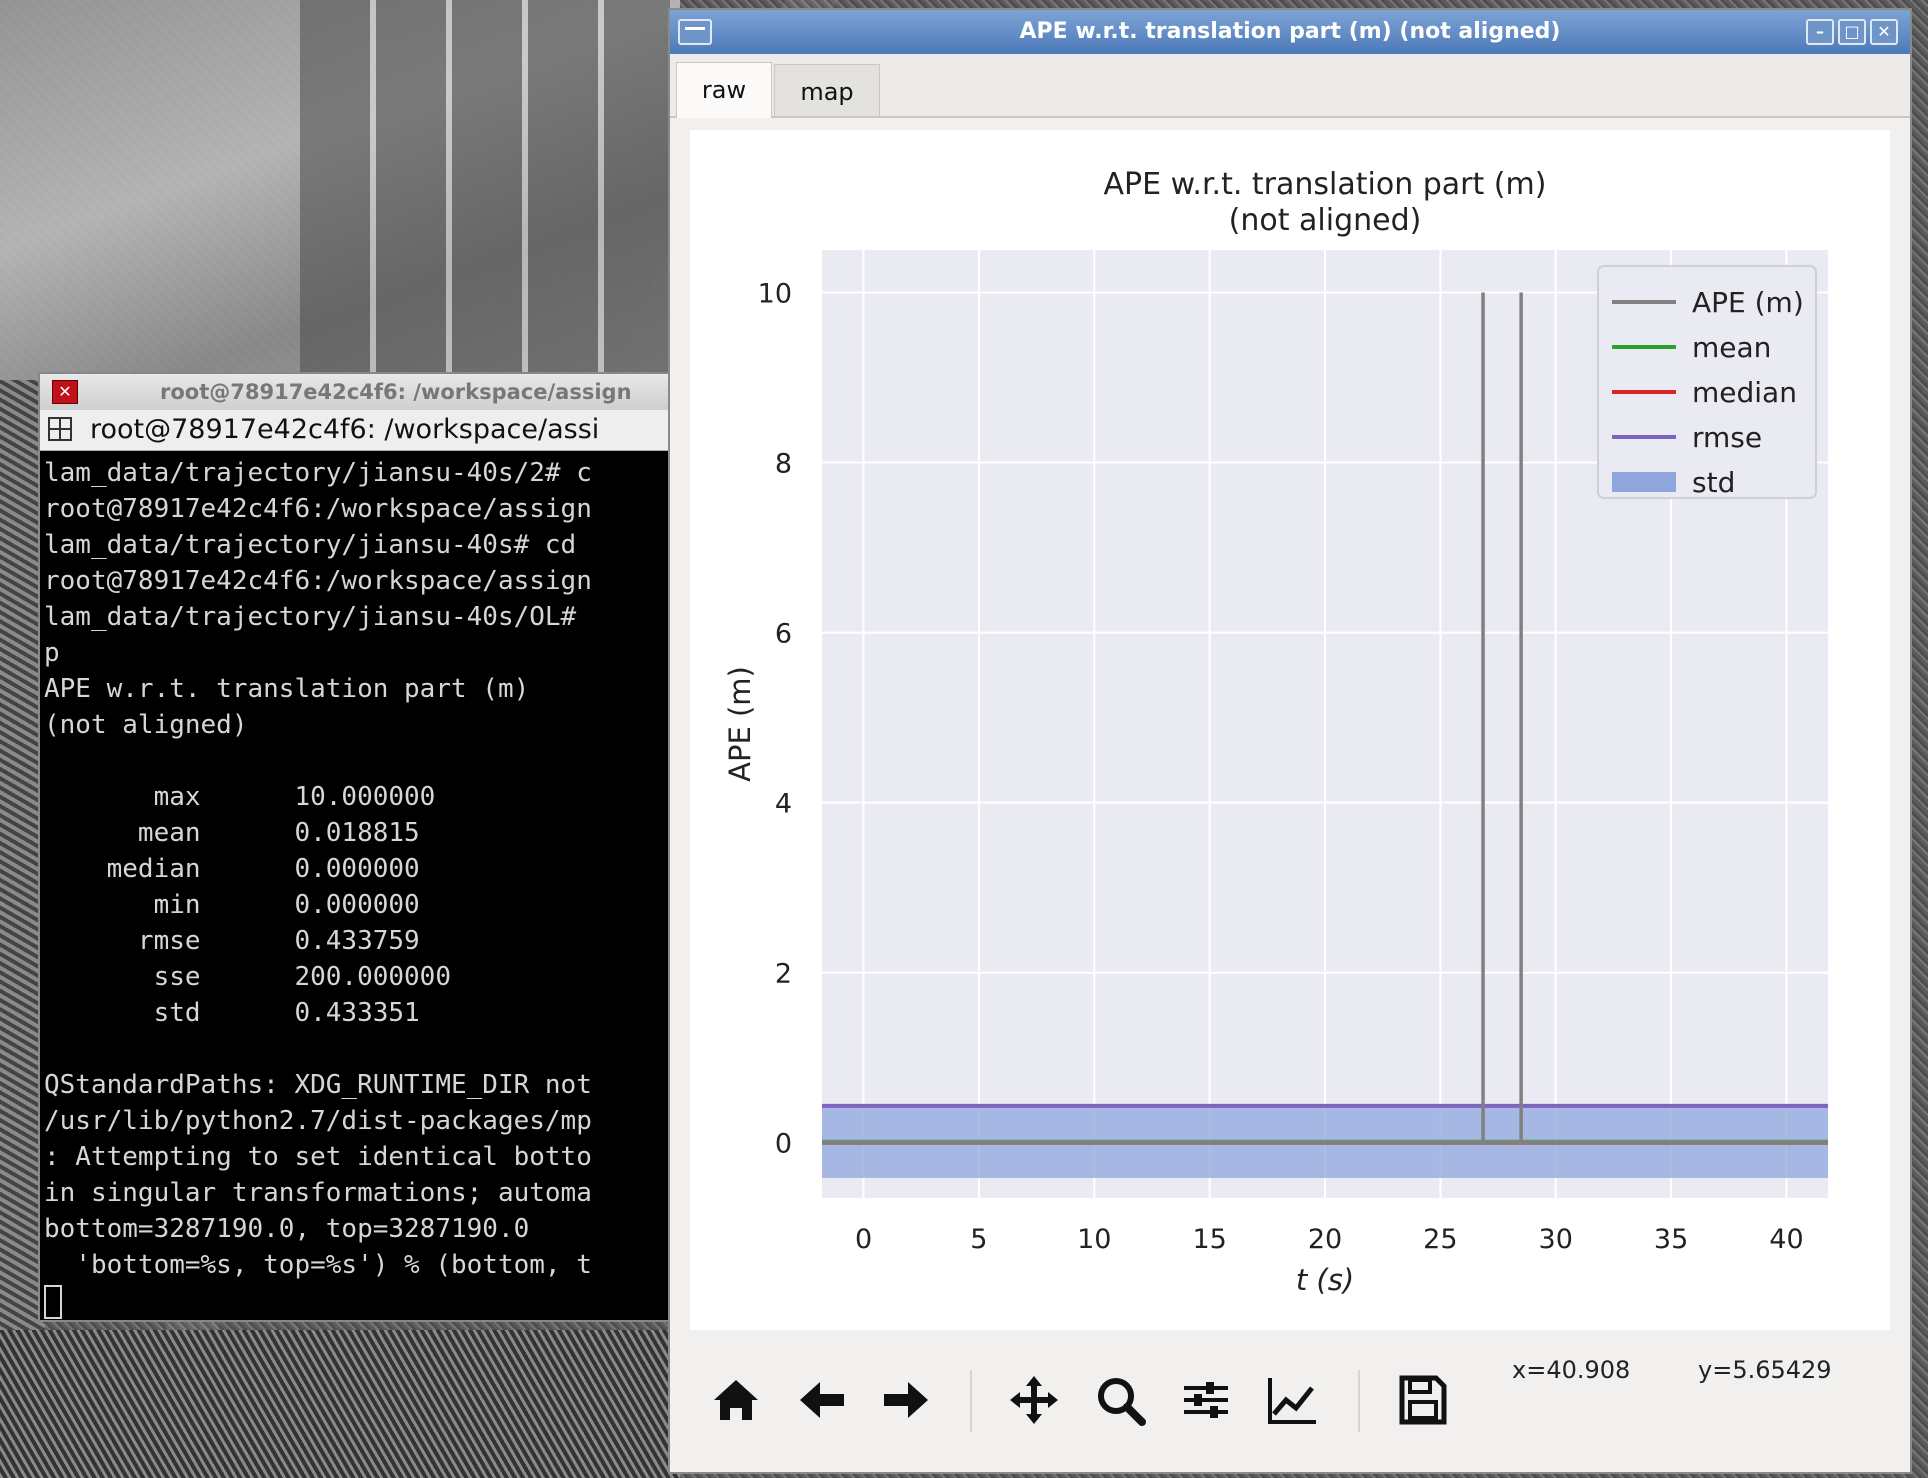 The width and height of the screenshot is (1928, 1478). Describe the element at coordinates (1034, 1400) in the screenshot. I see `pan-move-icon` at that location.